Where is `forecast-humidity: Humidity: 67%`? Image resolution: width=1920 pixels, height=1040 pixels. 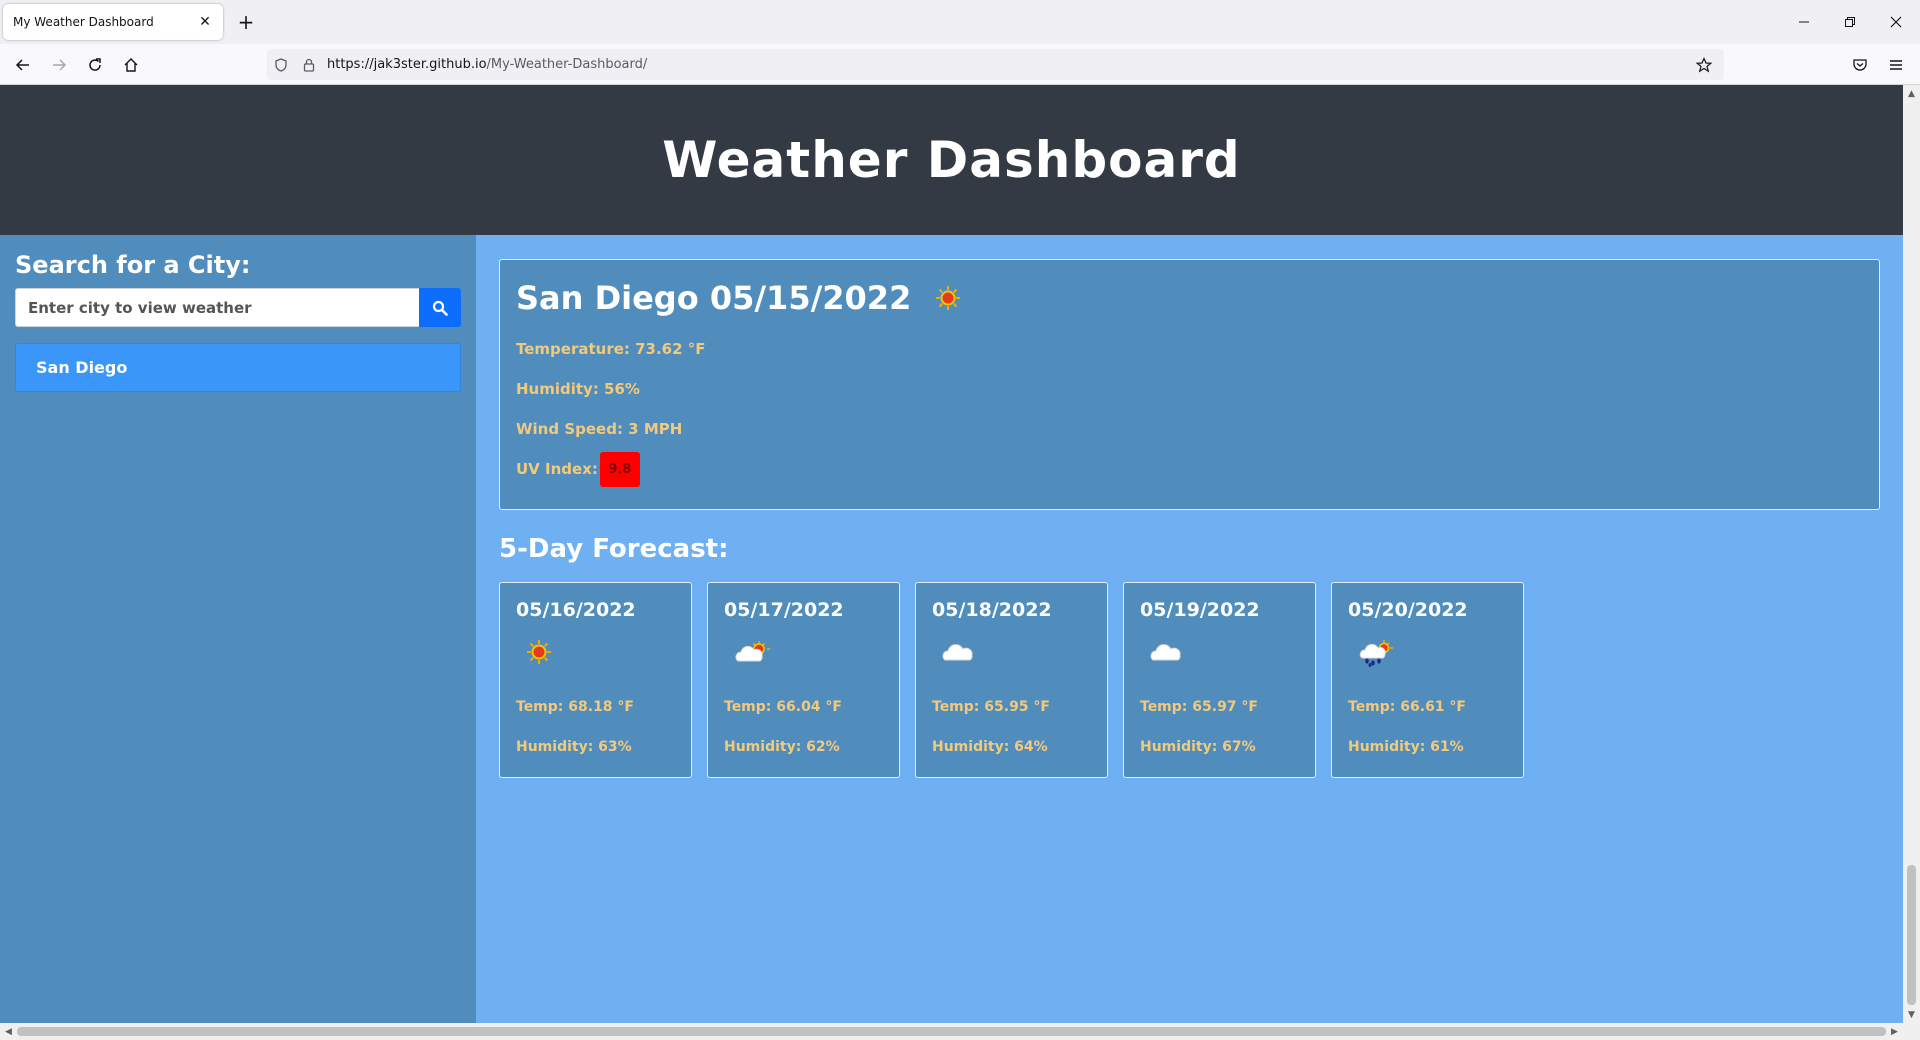
forecast-humidity: Humidity: 67% is located at coordinates (1198, 747).